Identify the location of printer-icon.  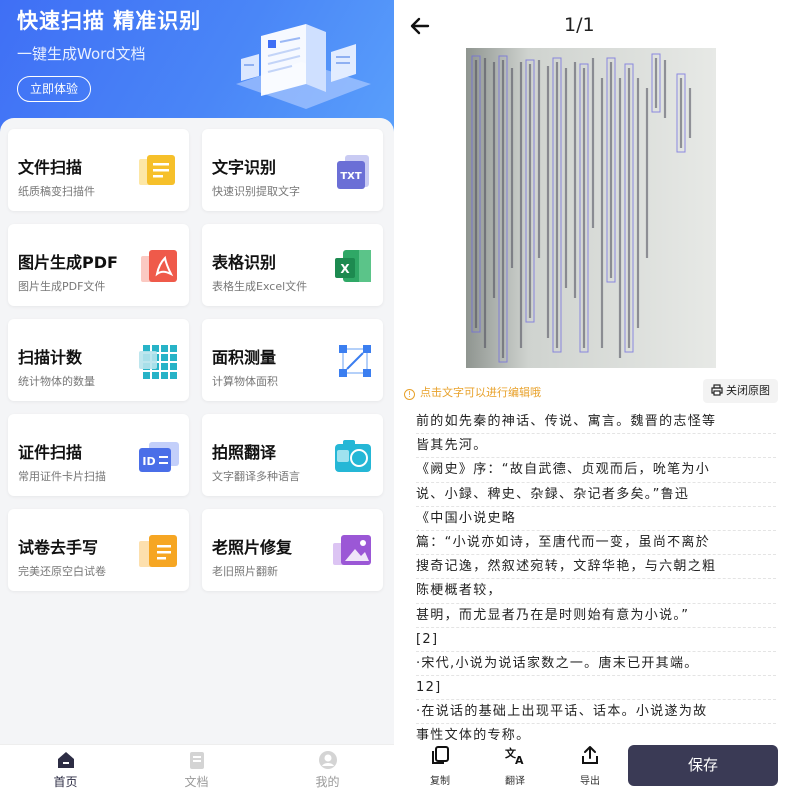
(717, 390).